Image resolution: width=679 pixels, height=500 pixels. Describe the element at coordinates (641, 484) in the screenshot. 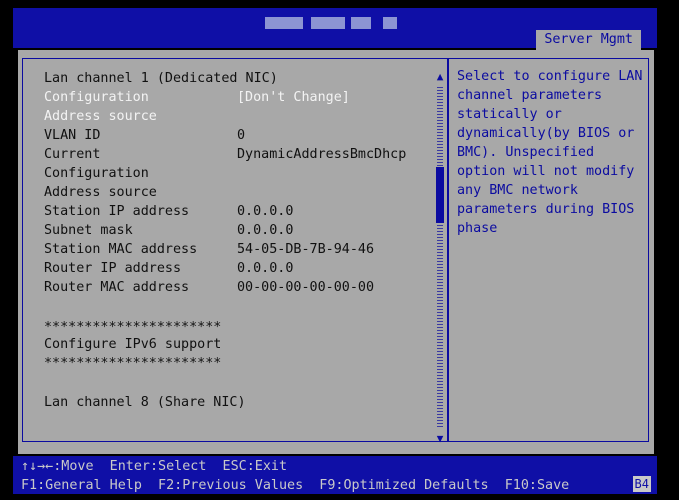

I see `version-badge: B4` at that location.